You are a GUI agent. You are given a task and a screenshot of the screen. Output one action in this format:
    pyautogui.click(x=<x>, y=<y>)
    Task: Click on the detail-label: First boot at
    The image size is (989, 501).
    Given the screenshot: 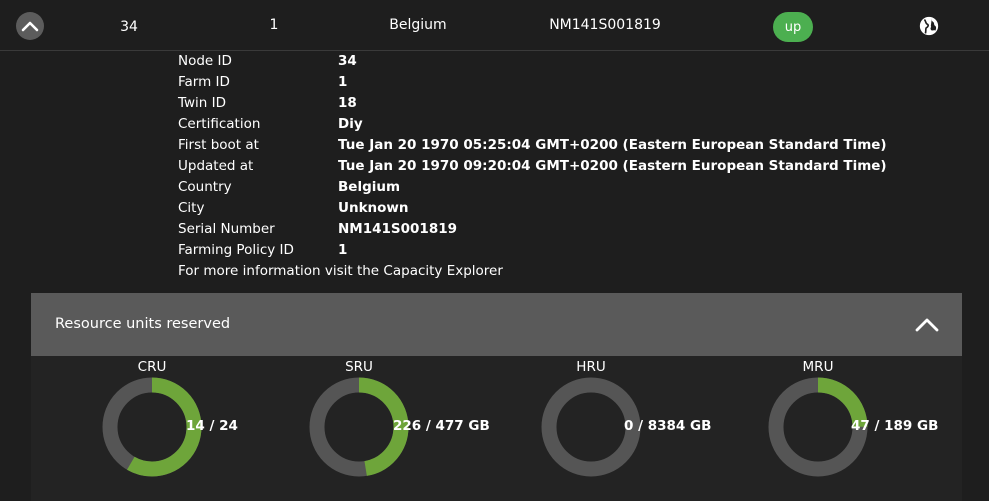 What is the action you would take?
    pyautogui.click(x=218, y=145)
    